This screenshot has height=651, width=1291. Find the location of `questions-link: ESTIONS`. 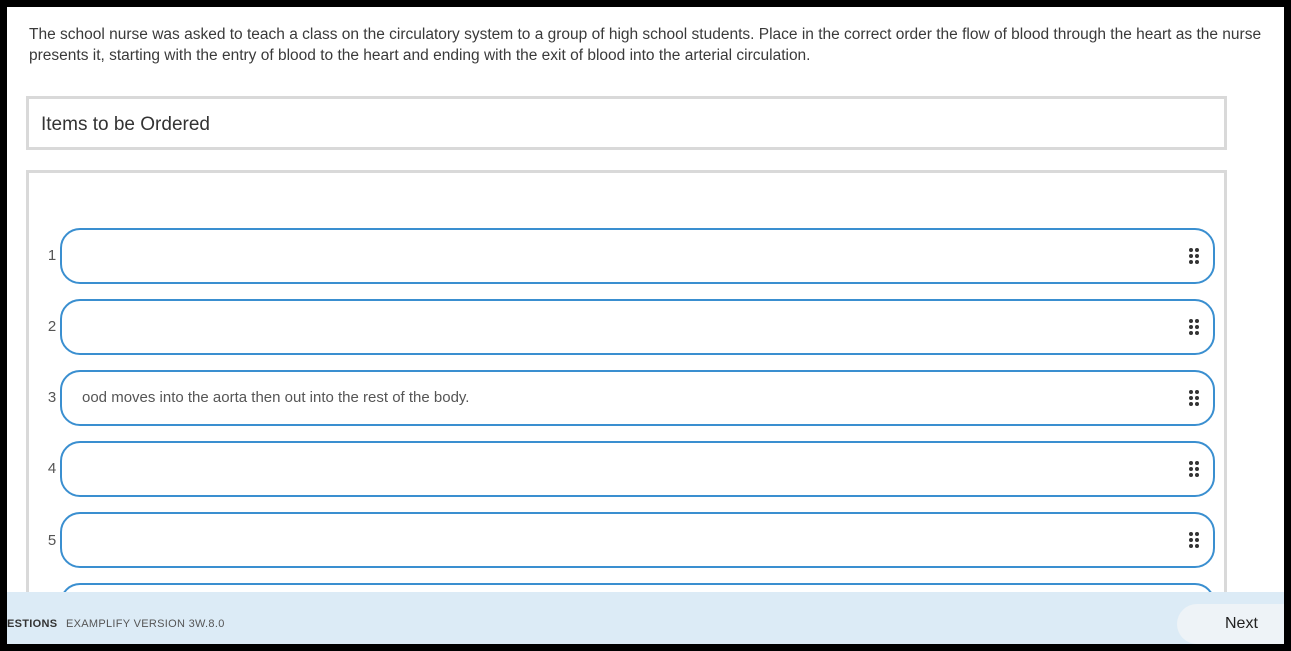

questions-link: ESTIONS is located at coordinates (32, 624).